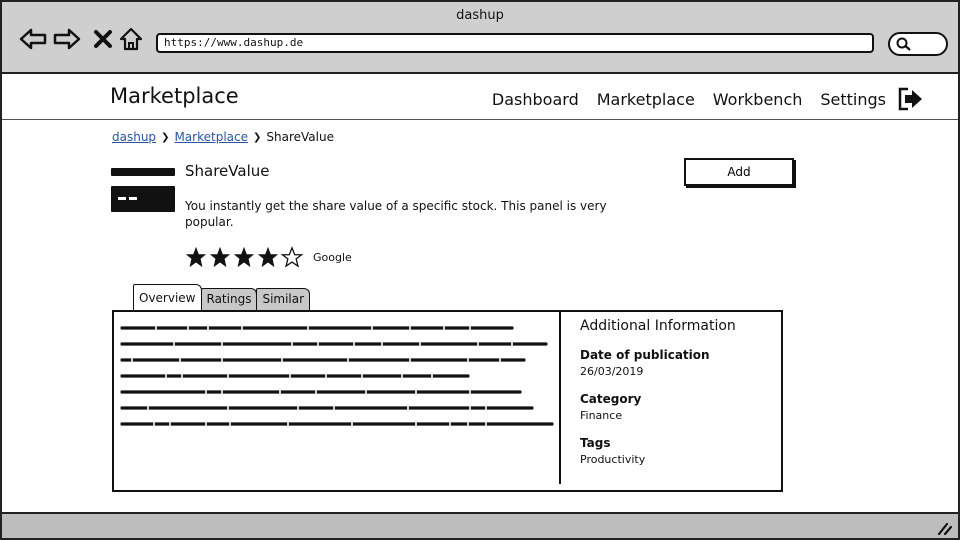  I want to click on back-arrow-icon, so click(33, 39).